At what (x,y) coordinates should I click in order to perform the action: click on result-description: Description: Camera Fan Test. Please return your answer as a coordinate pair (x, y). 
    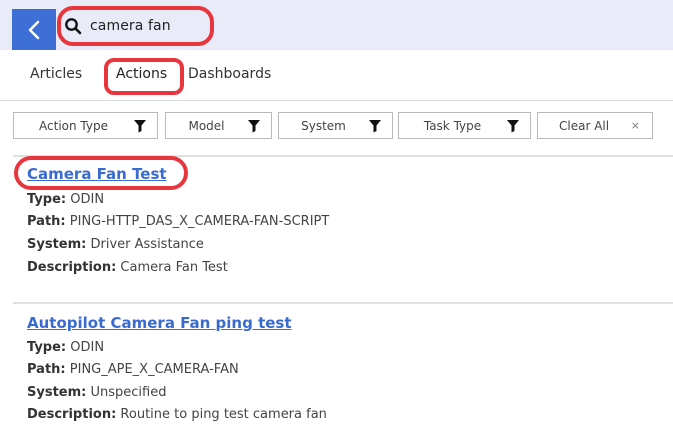
    Looking at the image, I should click on (127, 267).